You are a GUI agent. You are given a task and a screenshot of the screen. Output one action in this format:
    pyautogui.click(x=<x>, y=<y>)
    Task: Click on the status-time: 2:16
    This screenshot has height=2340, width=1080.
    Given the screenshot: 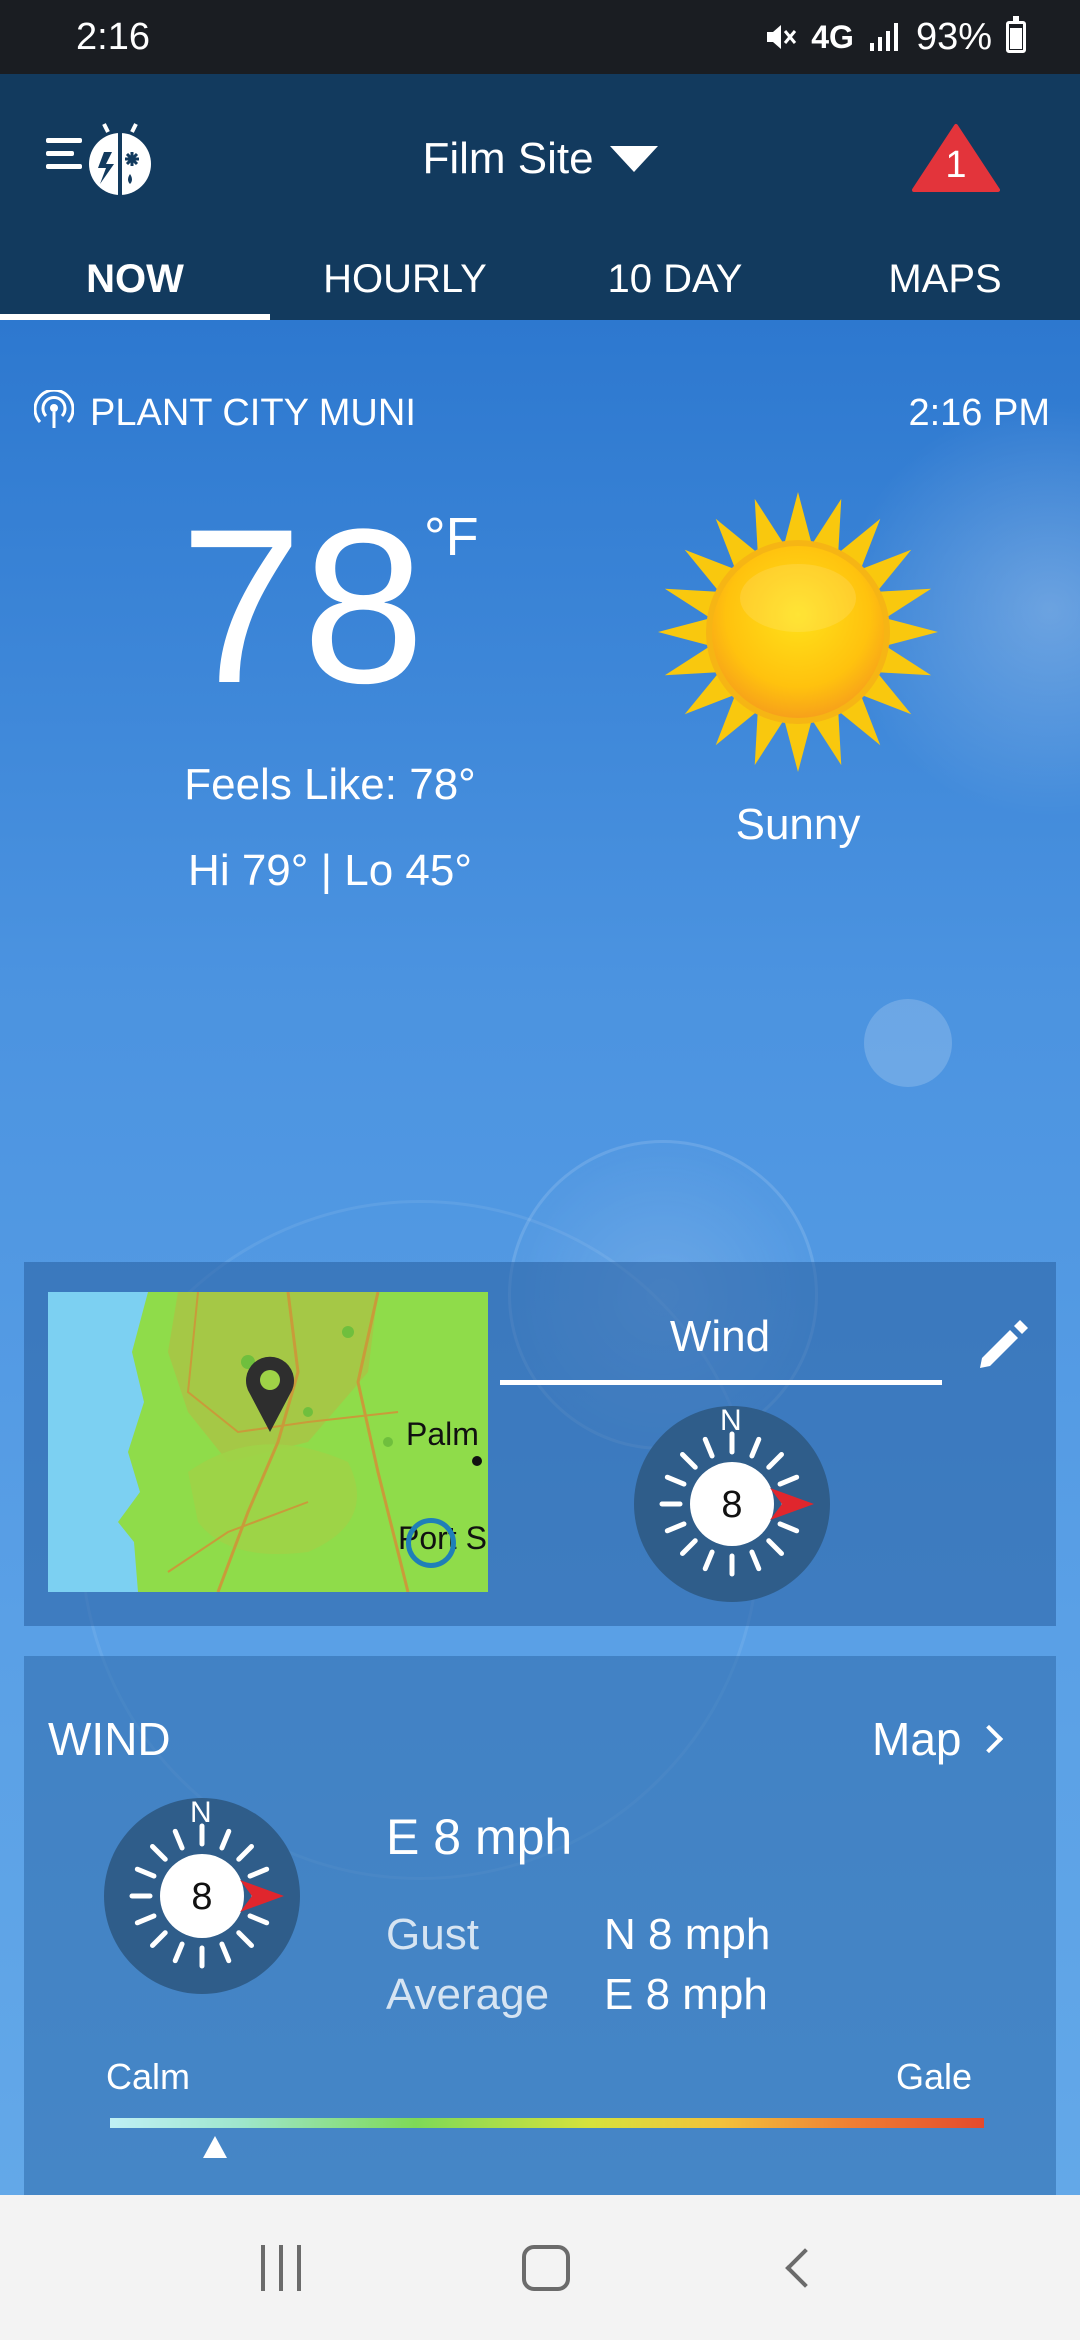 What is the action you would take?
    pyautogui.click(x=113, y=36)
    